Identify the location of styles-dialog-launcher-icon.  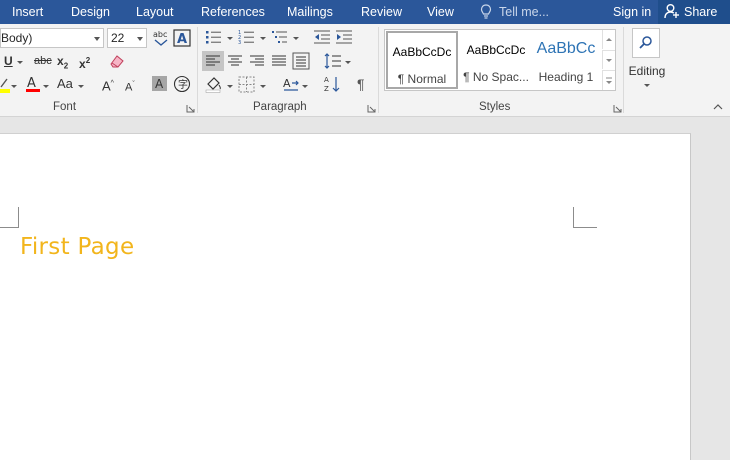
(617, 108).